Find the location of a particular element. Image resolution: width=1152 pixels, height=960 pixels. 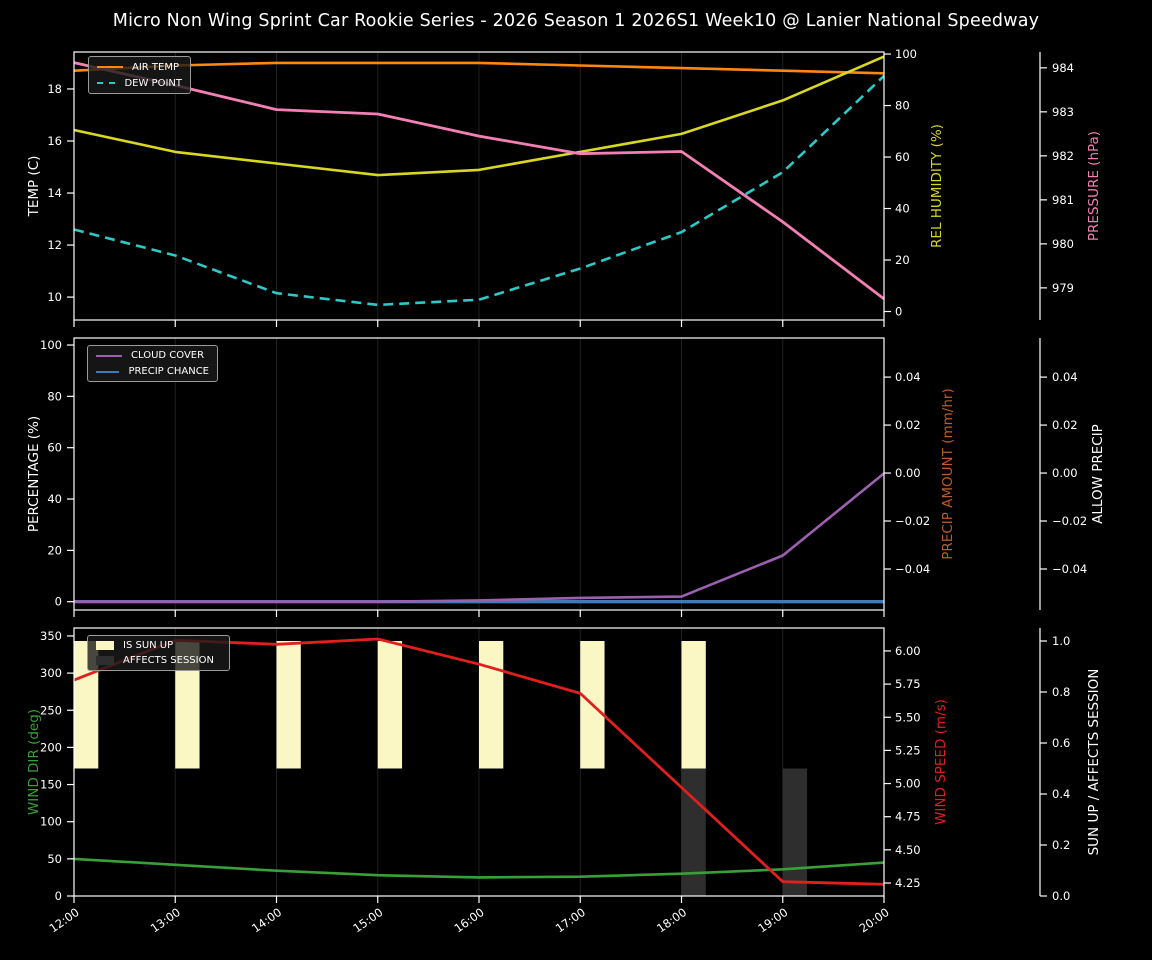

axis-label-allow-precip: ALLOW PRECIP is located at coordinates (1098, 474).